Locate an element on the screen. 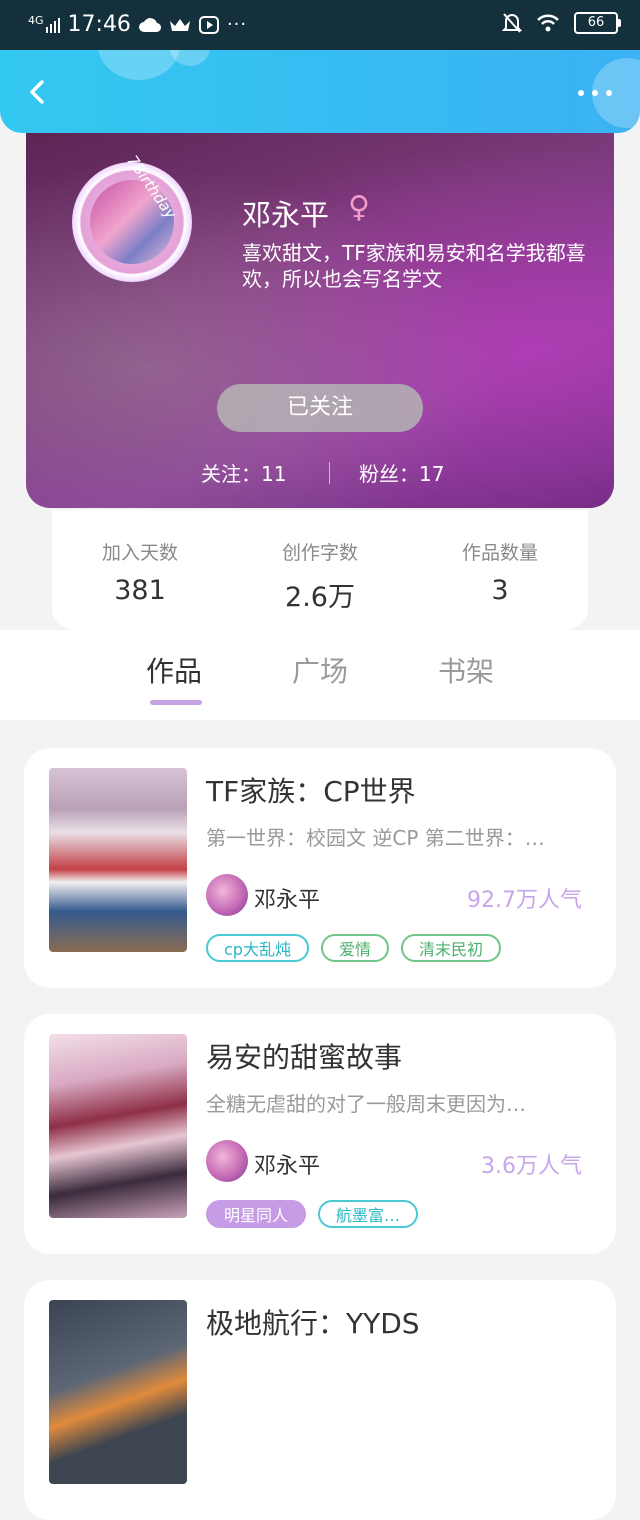  stat-label: 作品数量 is located at coordinates (499, 553).